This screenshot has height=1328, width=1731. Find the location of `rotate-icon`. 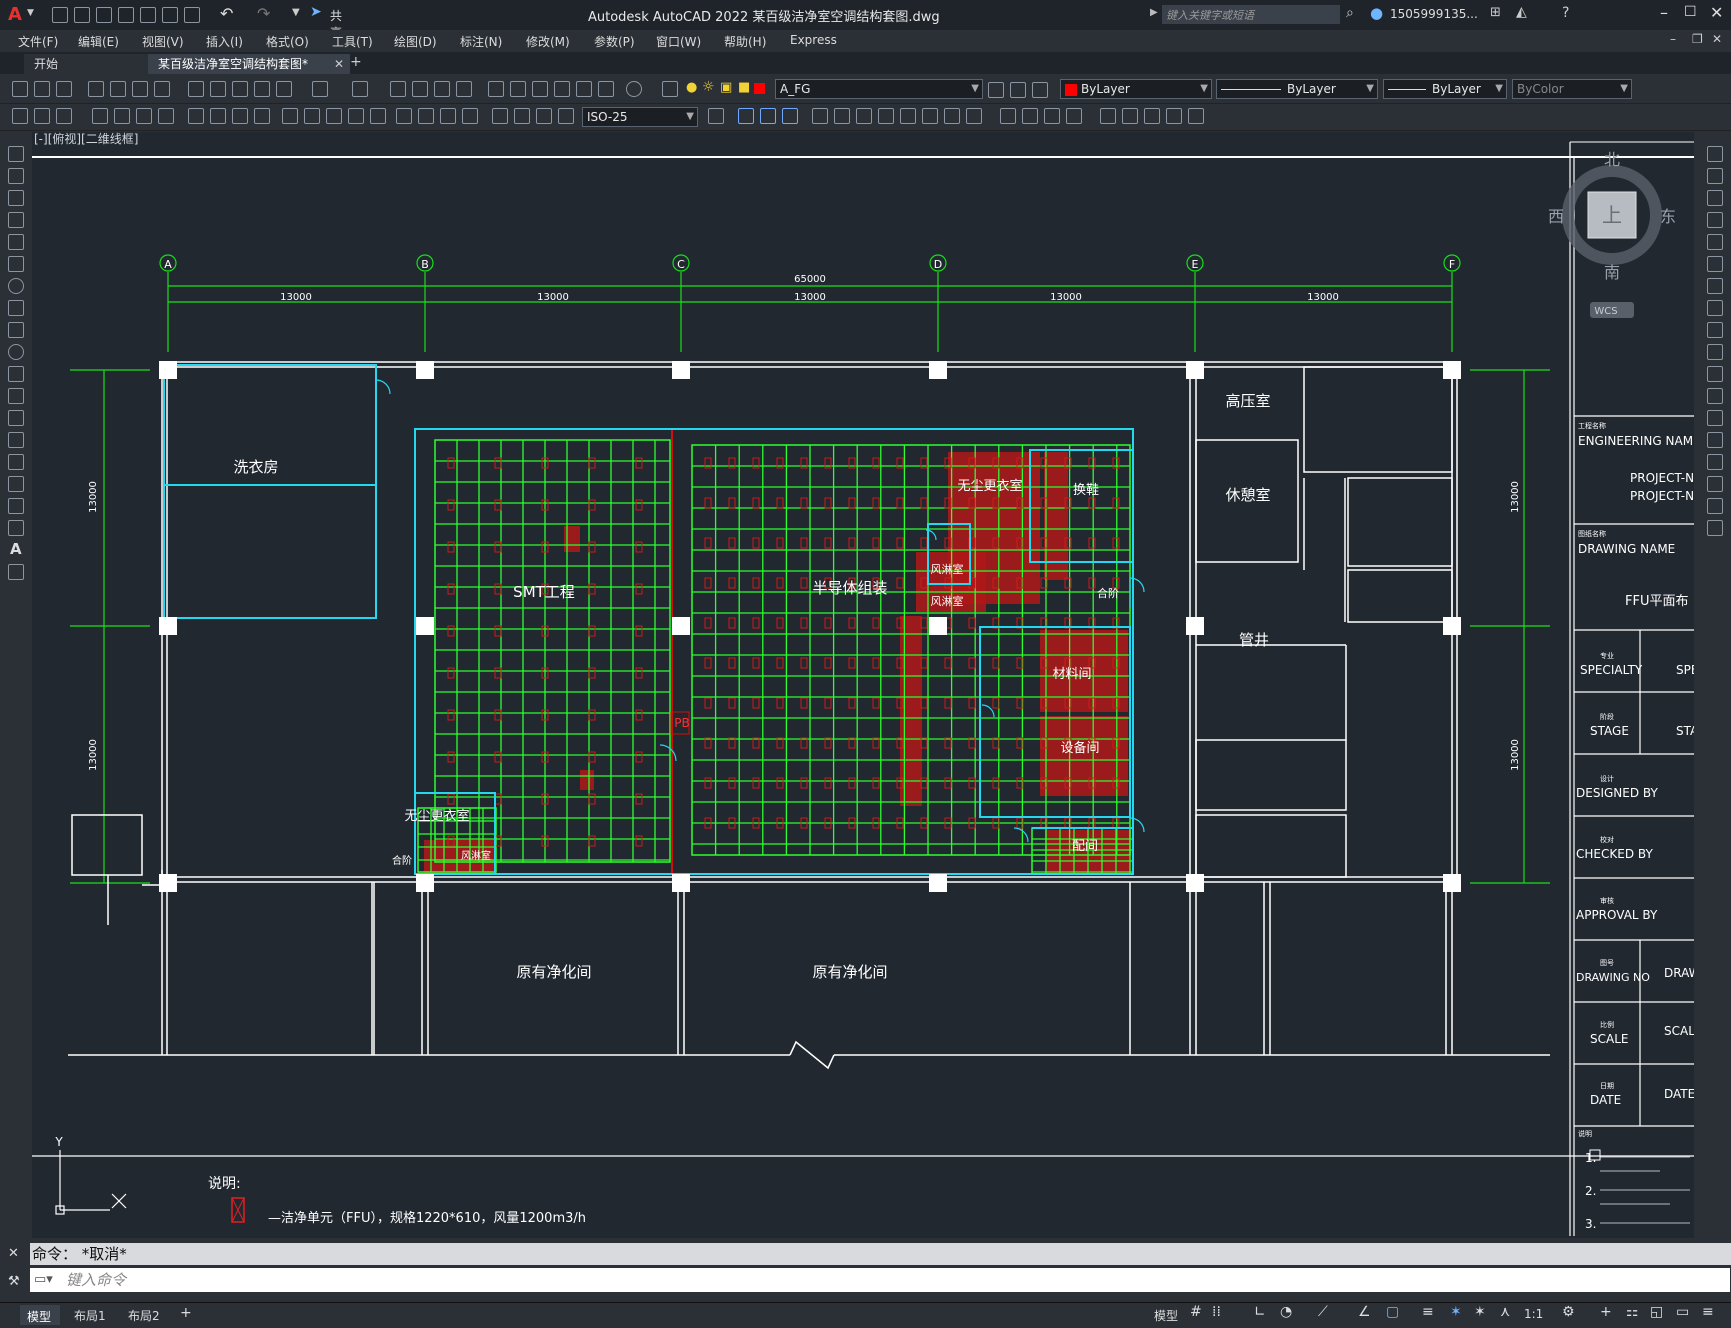

rotate-icon is located at coordinates (1715, 286).